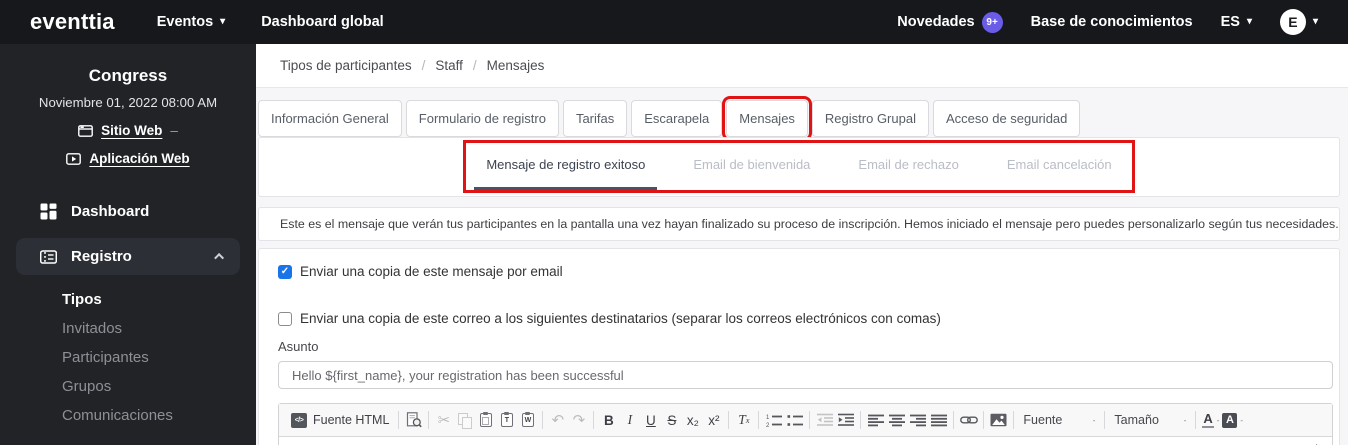  I want to click on align-center-icon, so click(896, 420).